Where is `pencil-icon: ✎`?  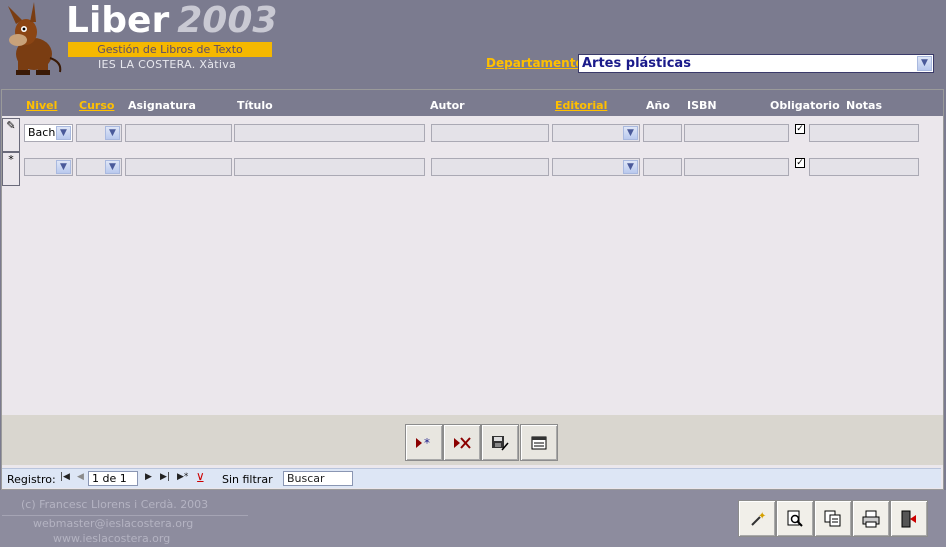 pencil-icon: ✎ is located at coordinates (11, 125).